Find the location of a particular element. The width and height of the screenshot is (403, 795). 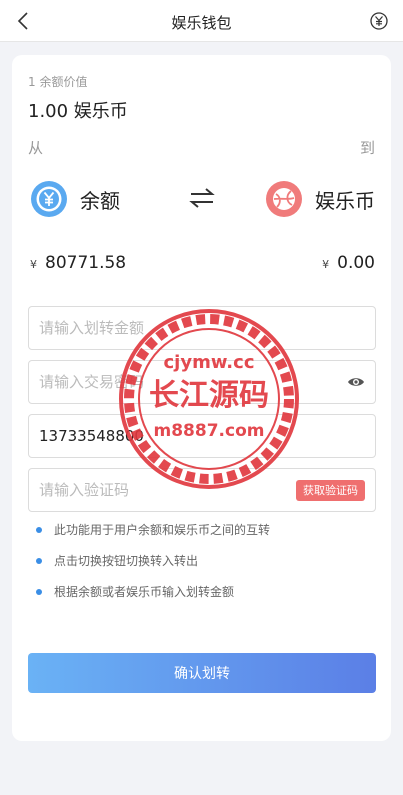

list-item: 此功能用于用户余额和娱乐币之间的互转 is located at coordinates (204, 536).